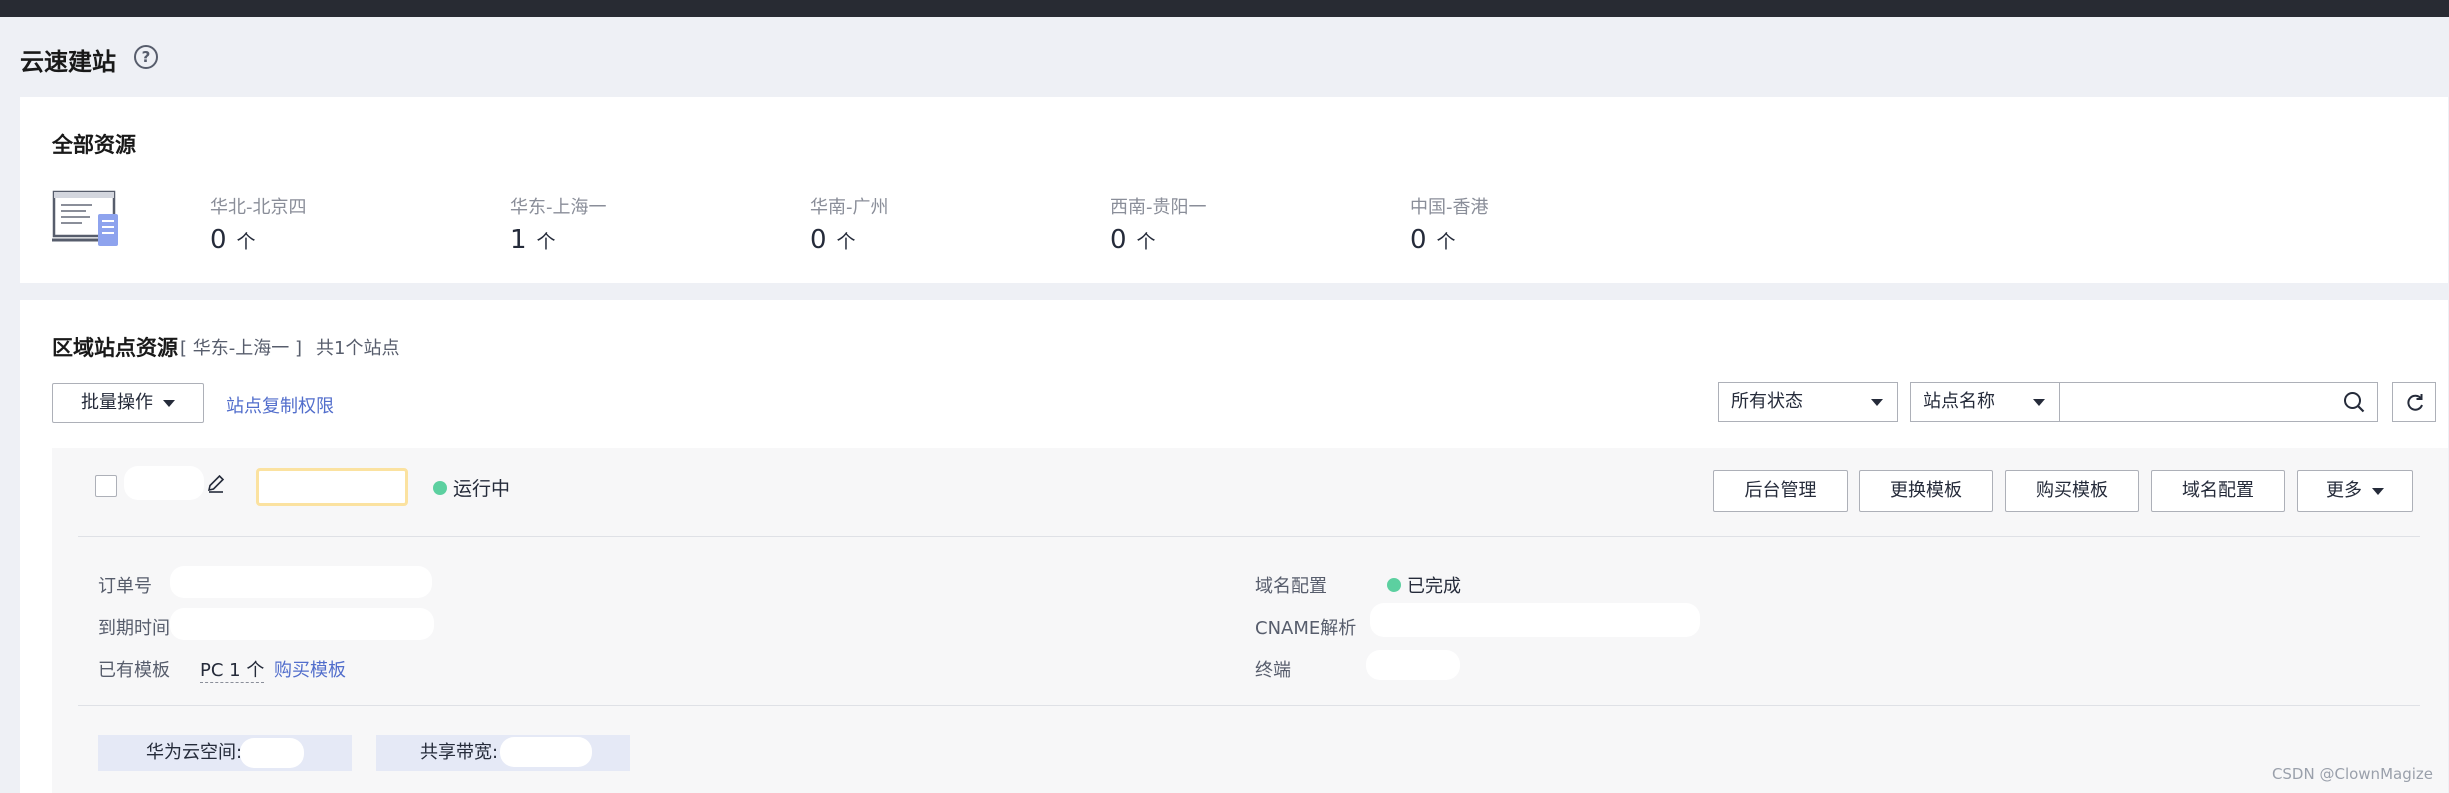 This screenshot has width=2449, height=793. What do you see at coordinates (1158, 224) in the screenshot?
I see `region-stat-guiyang: 西南-贵阳一 0个` at bounding box center [1158, 224].